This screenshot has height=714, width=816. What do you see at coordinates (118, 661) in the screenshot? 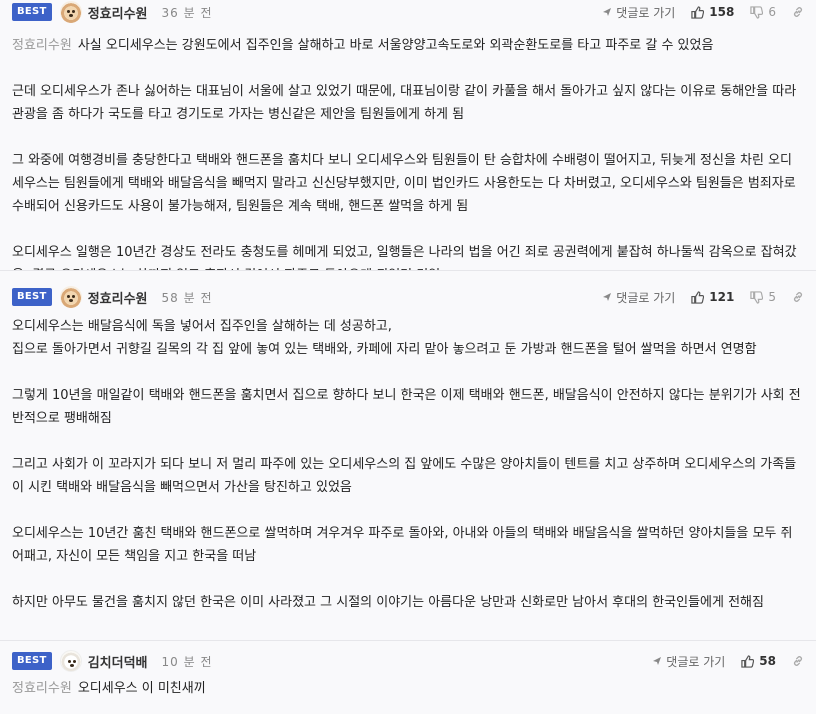
I see `author-nickname: 김치더덕배` at bounding box center [118, 661].